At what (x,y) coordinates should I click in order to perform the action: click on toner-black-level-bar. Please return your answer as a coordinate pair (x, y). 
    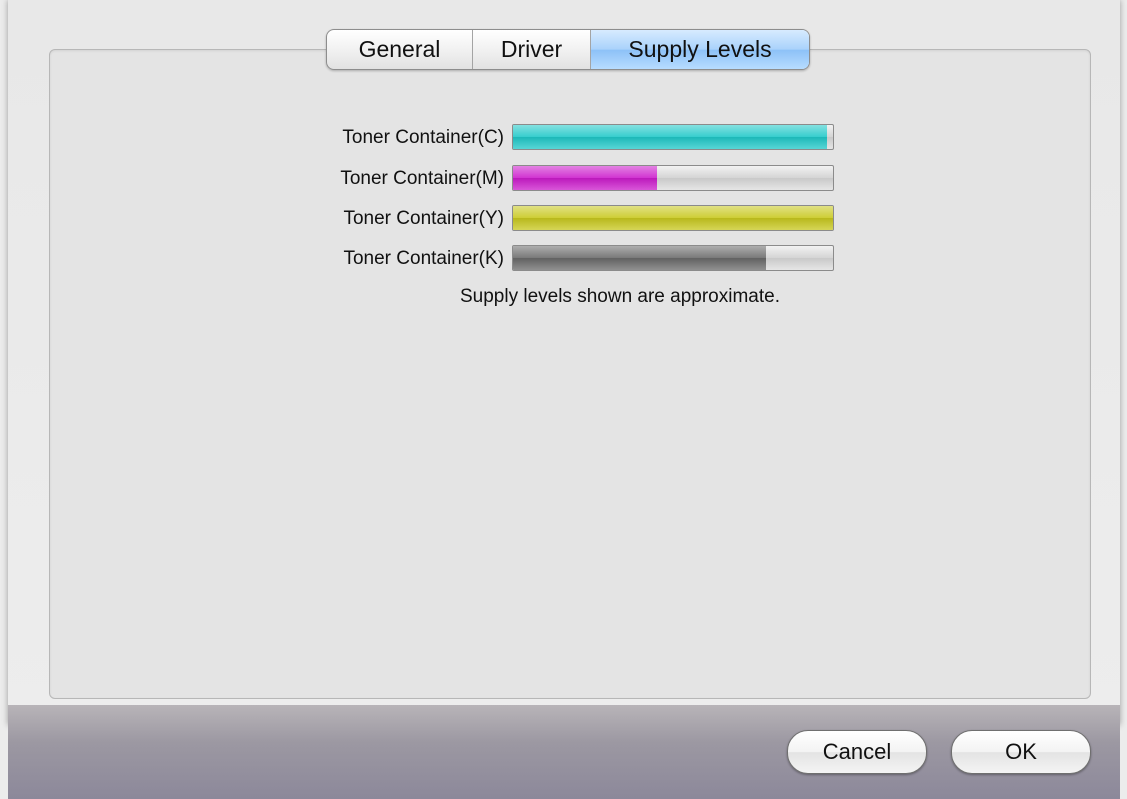
    Looking at the image, I should click on (673, 258).